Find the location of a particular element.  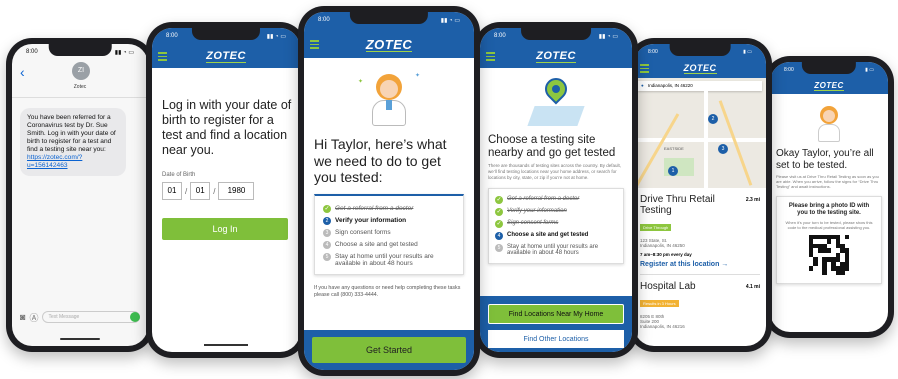

location-pin-icon: ● is located at coordinates (642, 85).